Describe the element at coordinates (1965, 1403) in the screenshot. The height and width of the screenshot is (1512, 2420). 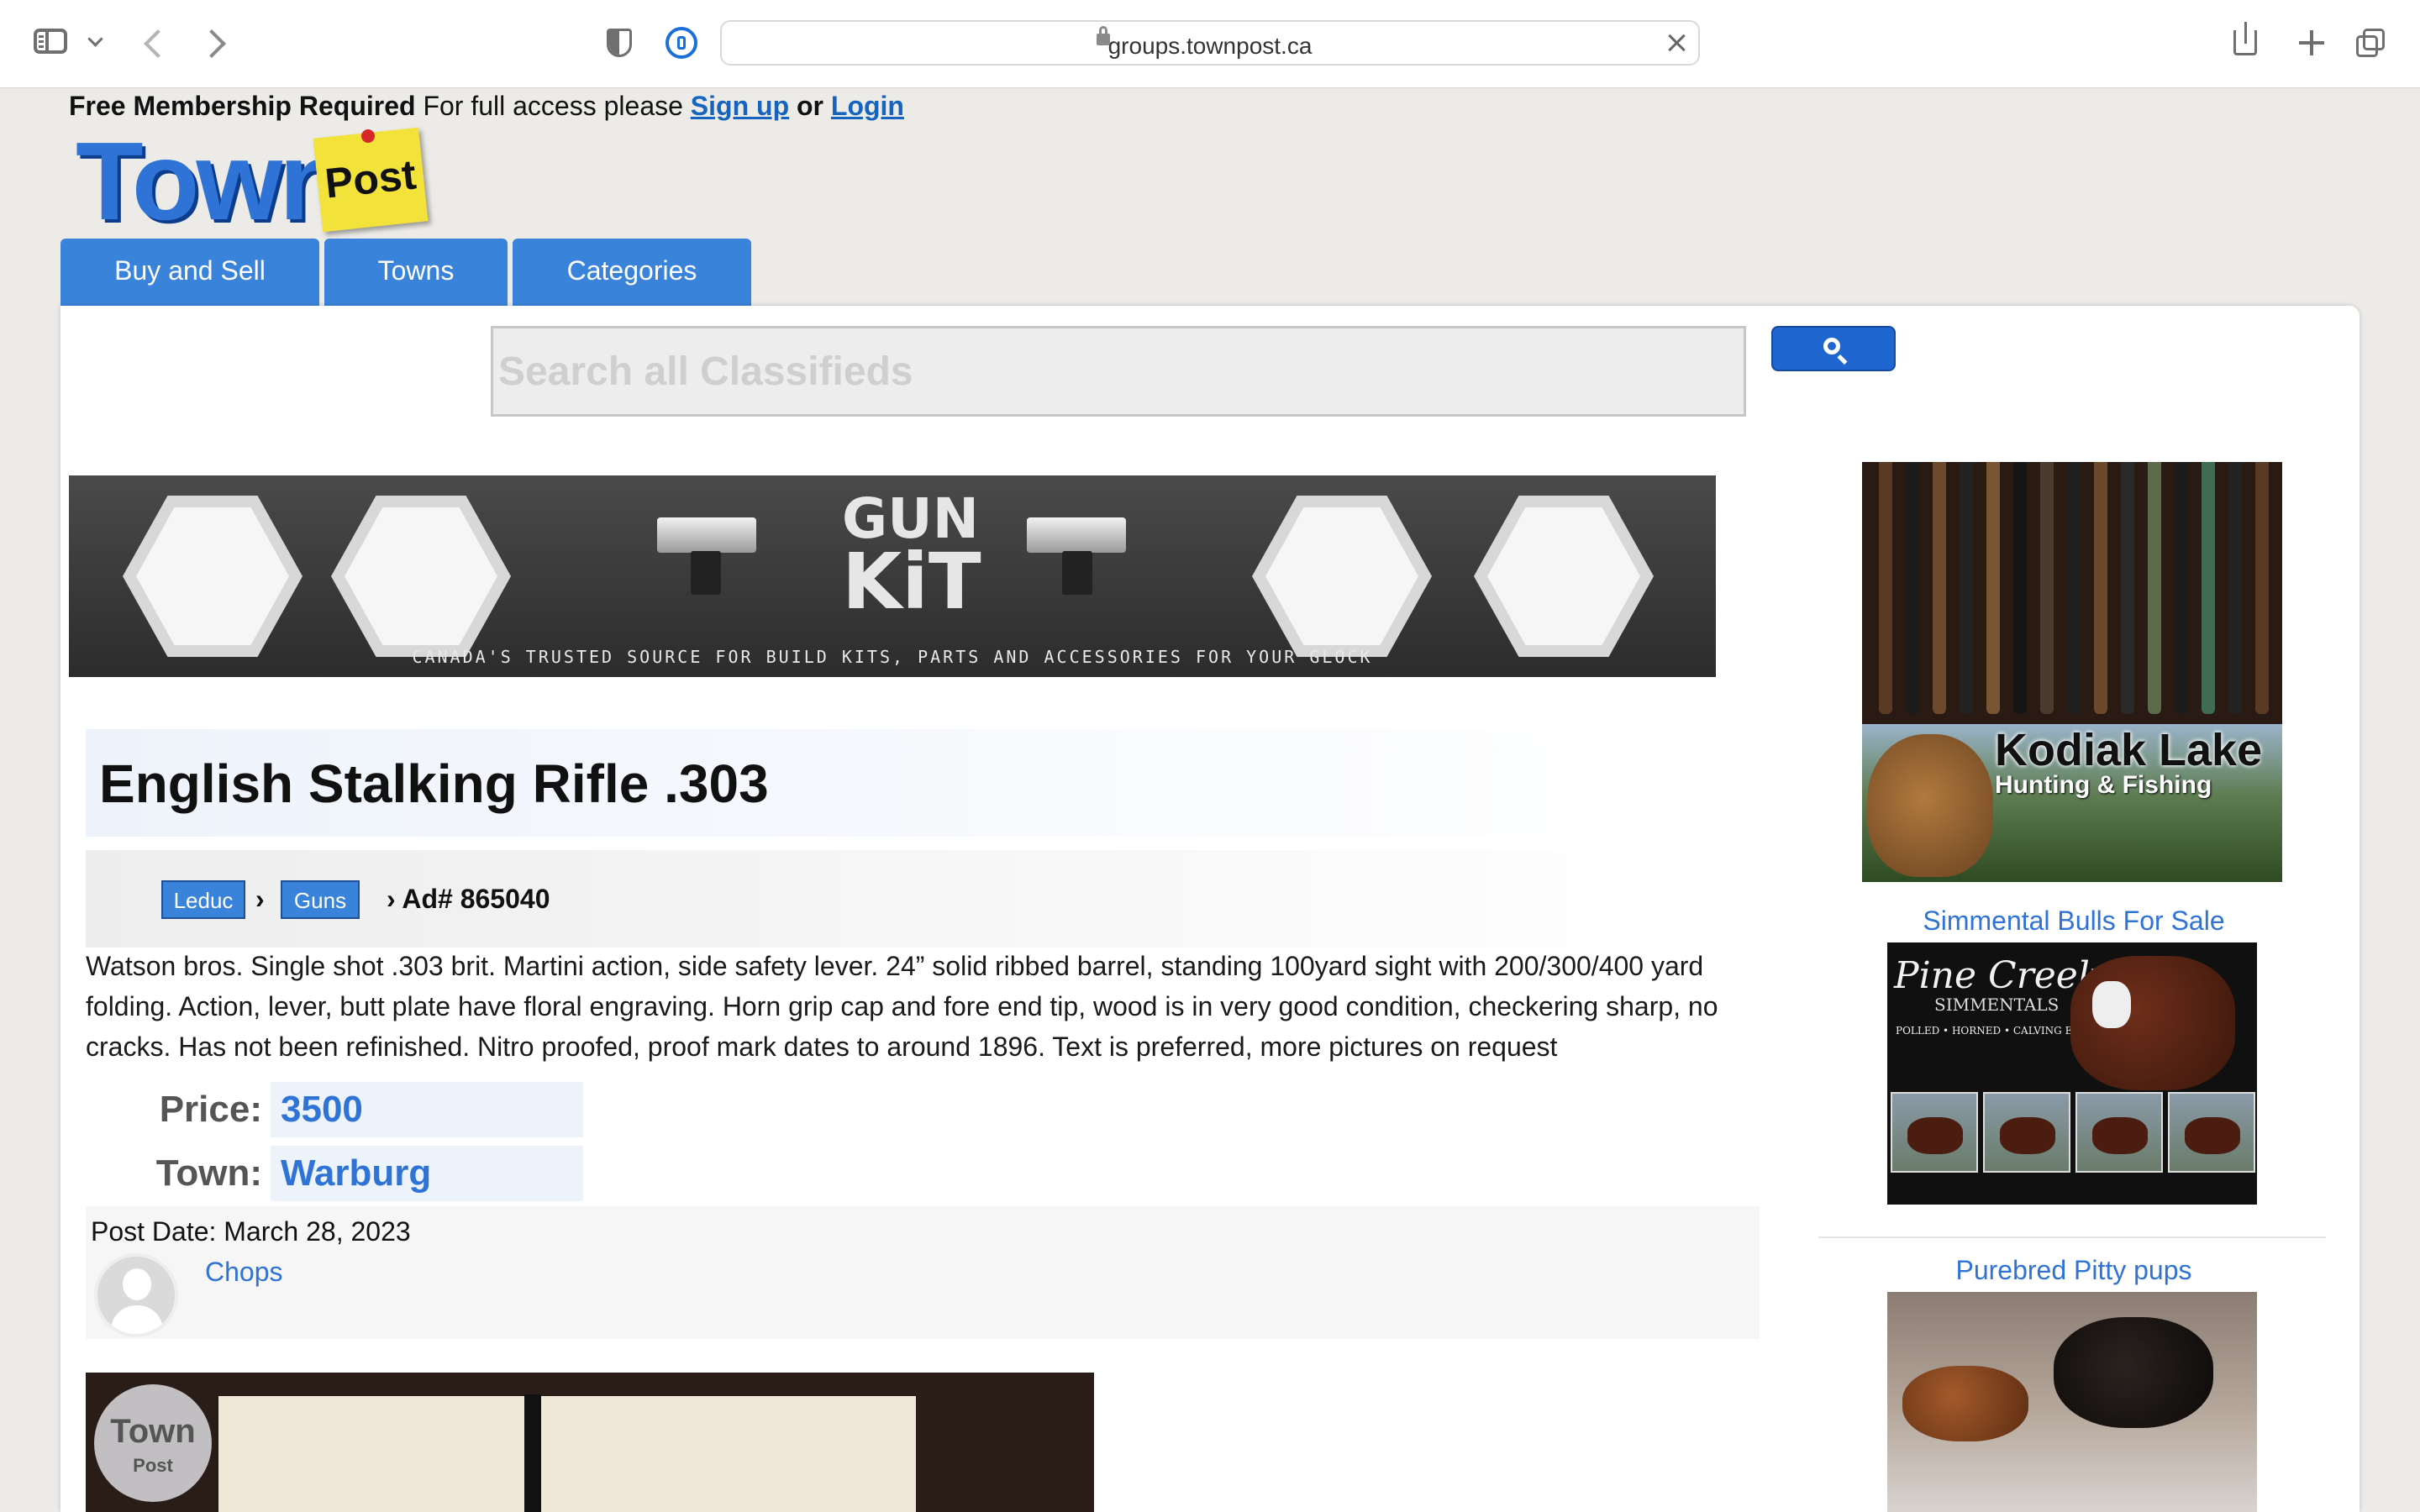
I see `brown-pup-image` at that location.